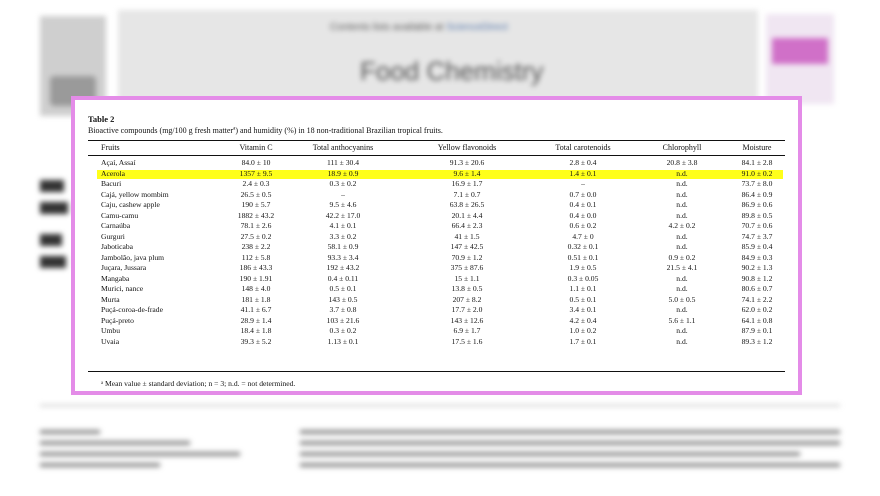  What do you see at coordinates (343, 173) in the screenshot?
I see `cell-anthocyanins: 18.9 ± 0.9` at bounding box center [343, 173].